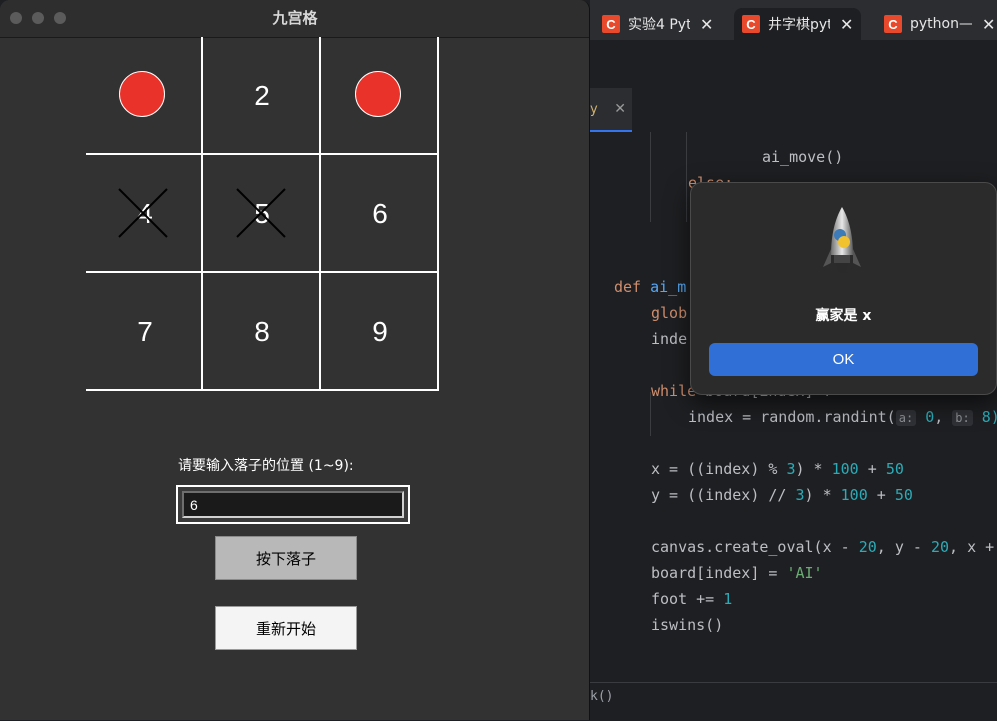 The height and width of the screenshot is (721, 997). What do you see at coordinates (930, 417) in the screenshot?
I see `code-number: 0` at bounding box center [930, 417].